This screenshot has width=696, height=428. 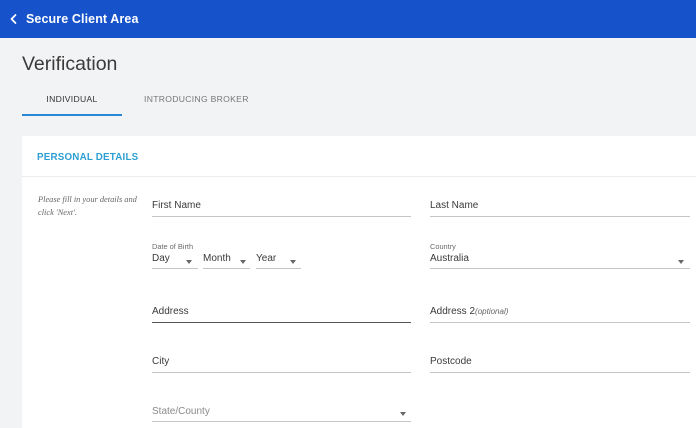 I want to click on country-select: Australia, so click(x=560, y=259).